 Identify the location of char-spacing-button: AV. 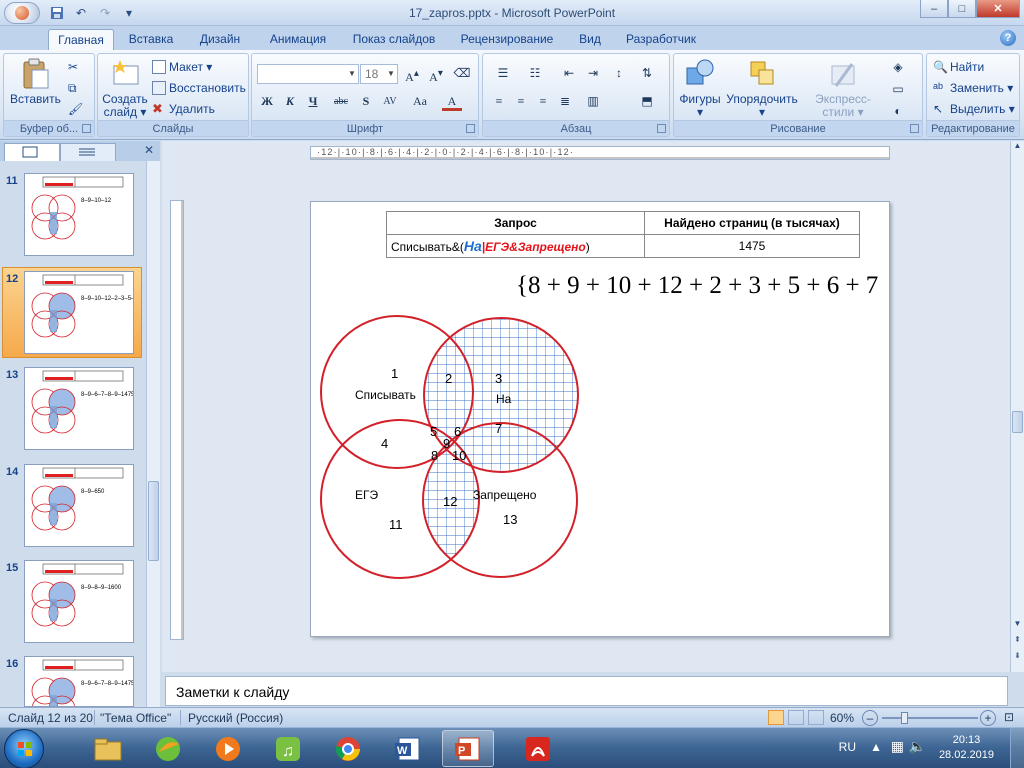
(390, 101).